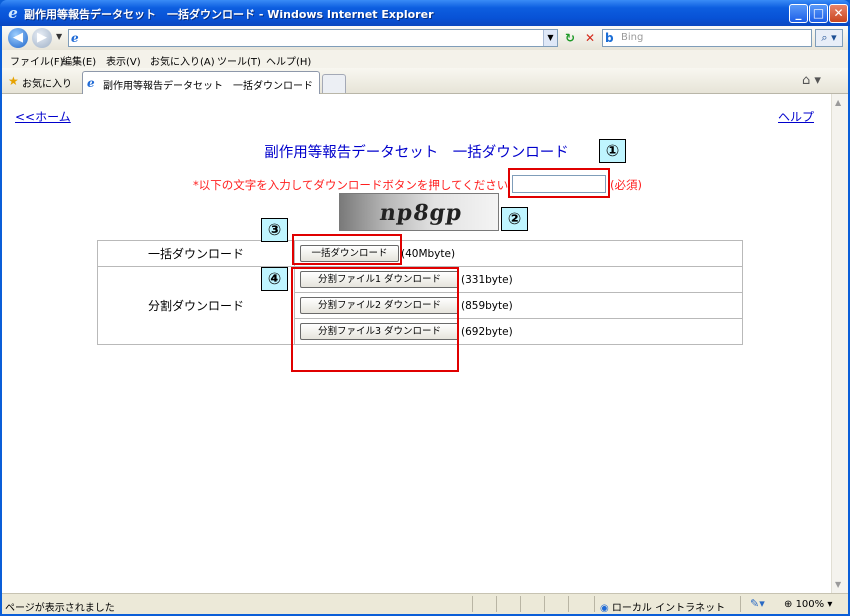 Image resolution: width=850 pixels, height=616 pixels. Describe the element at coordinates (570, 38) in the screenshot. I see `refresh-icon: ↻` at that location.